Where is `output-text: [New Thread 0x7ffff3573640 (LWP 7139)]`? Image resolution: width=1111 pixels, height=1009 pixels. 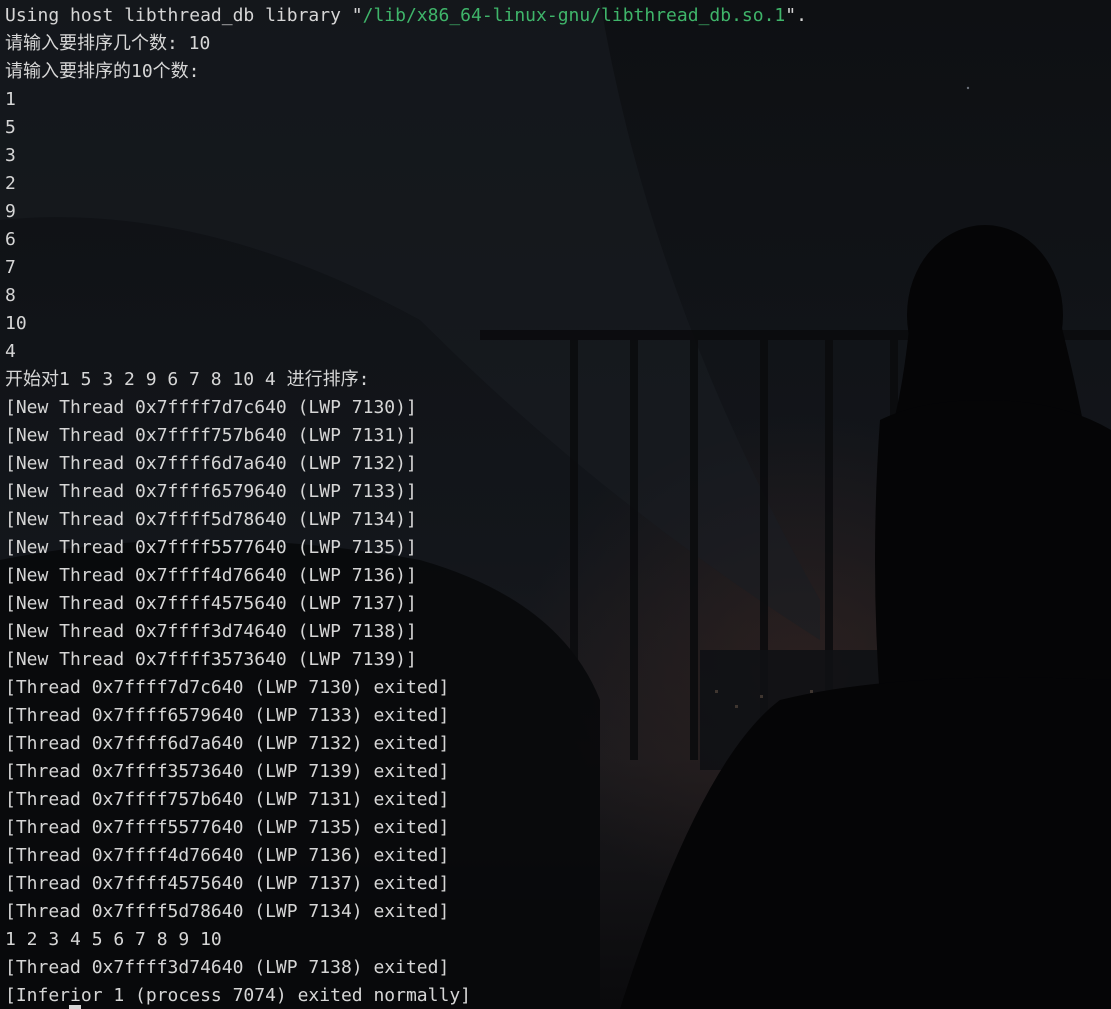 output-text: [New Thread 0x7ffff3573640 (LWP 7139)] is located at coordinates (211, 659).